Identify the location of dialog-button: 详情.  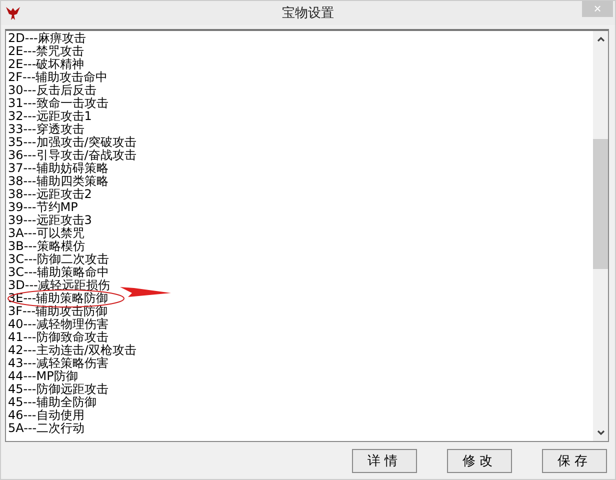
(384, 461).